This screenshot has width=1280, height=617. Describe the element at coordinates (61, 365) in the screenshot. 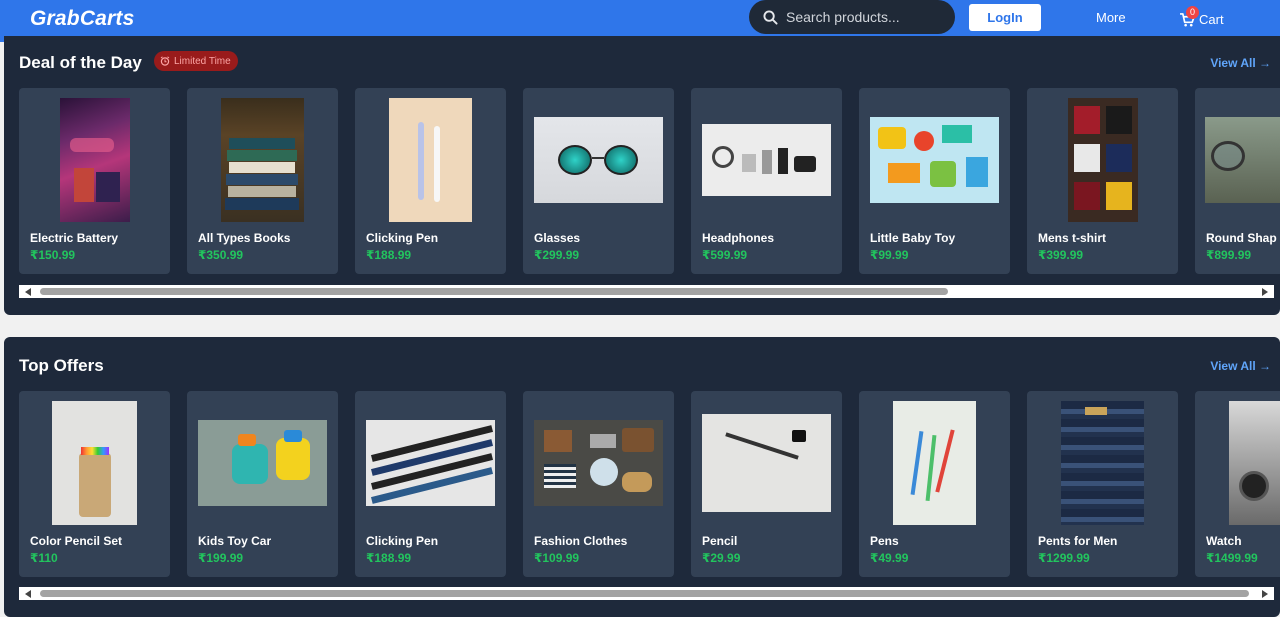

I see `section-title: Top Offers` at that location.